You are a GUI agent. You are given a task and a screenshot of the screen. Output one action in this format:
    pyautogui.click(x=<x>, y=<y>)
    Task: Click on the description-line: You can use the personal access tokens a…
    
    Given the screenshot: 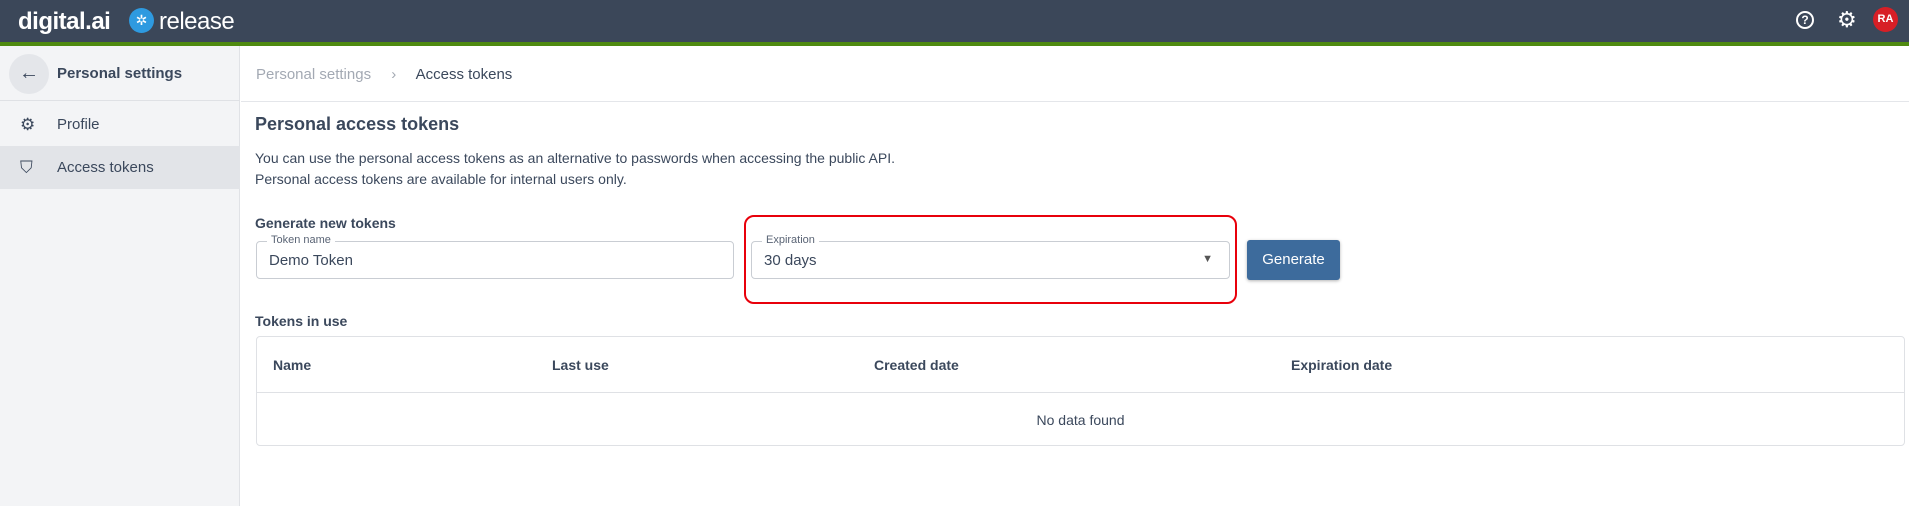 What is the action you would take?
    pyautogui.click(x=575, y=158)
    